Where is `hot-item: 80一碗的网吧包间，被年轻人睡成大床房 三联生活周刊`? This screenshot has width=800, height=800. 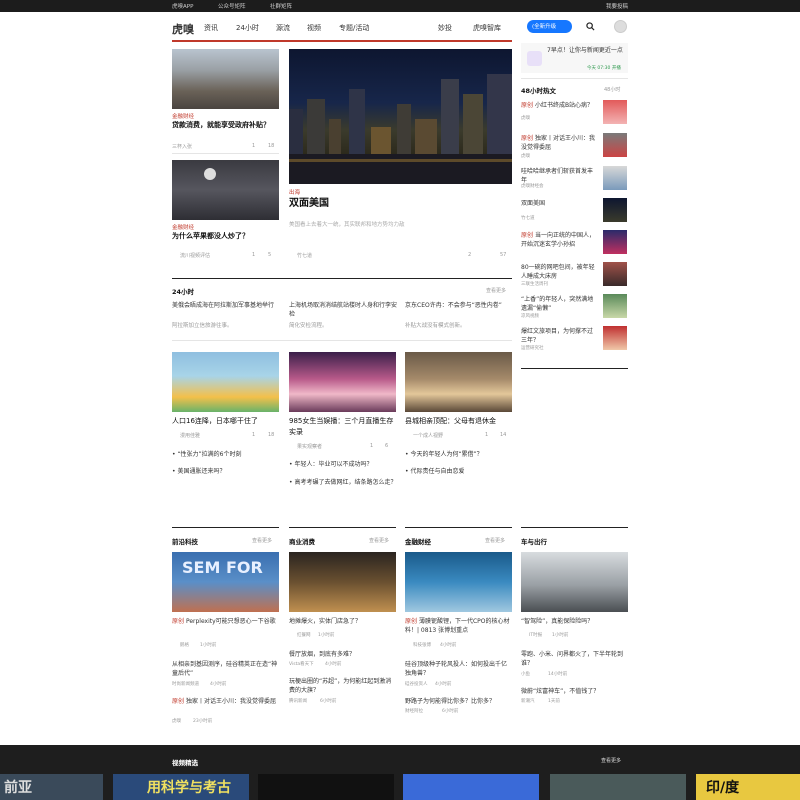 hot-item: 80一碗的网吧包间，被年轻人睡成大床房 三联生活周刊 is located at coordinates (574, 275).